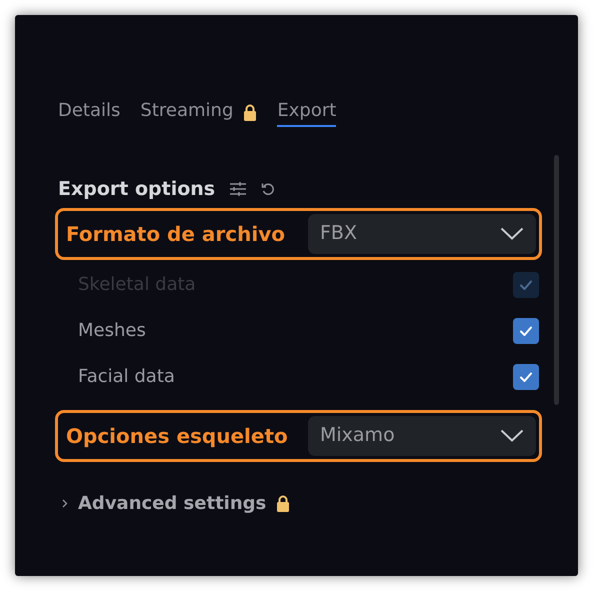  What do you see at coordinates (137, 189) in the screenshot?
I see `section-heading: Export options` at bounding box center [137, 189].